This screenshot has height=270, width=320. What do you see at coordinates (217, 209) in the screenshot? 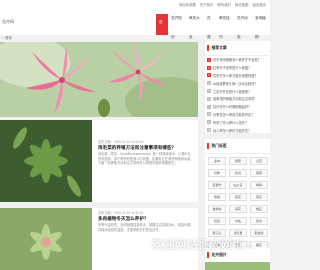
I see `tag: 发财树` at bounding box center [217, 209].